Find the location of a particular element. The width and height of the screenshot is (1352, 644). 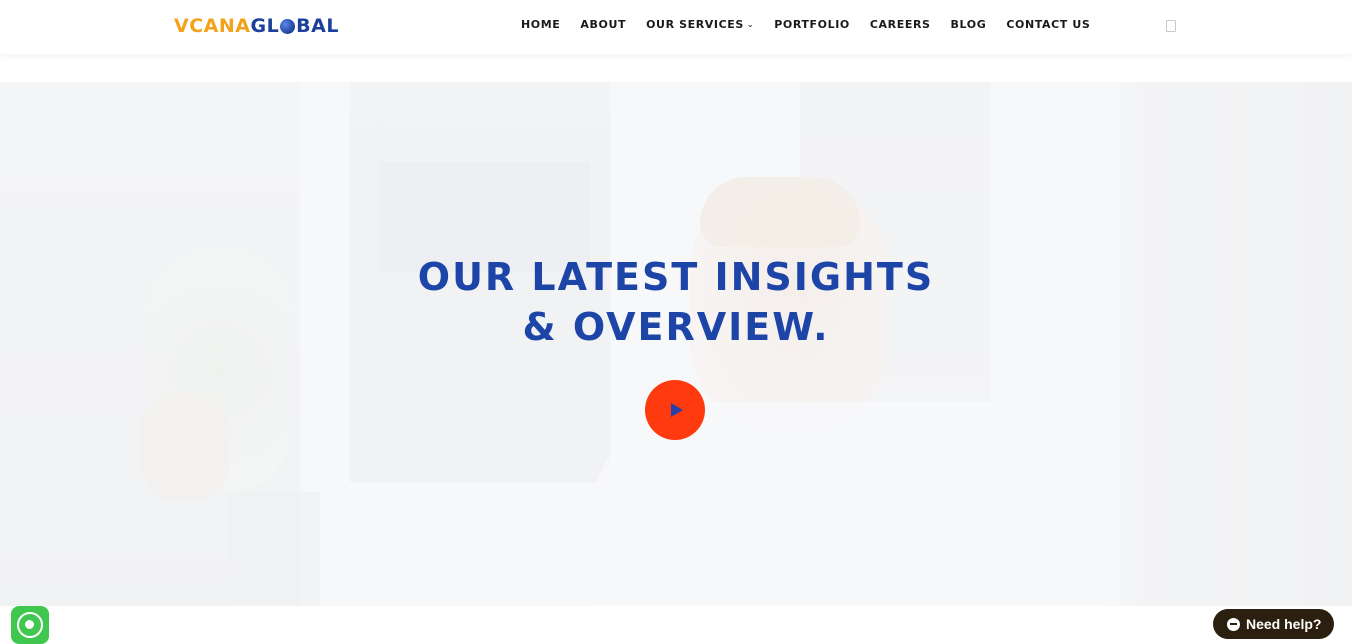

chevron-down-icon: ⌄ is located at coordinates (750, 24).